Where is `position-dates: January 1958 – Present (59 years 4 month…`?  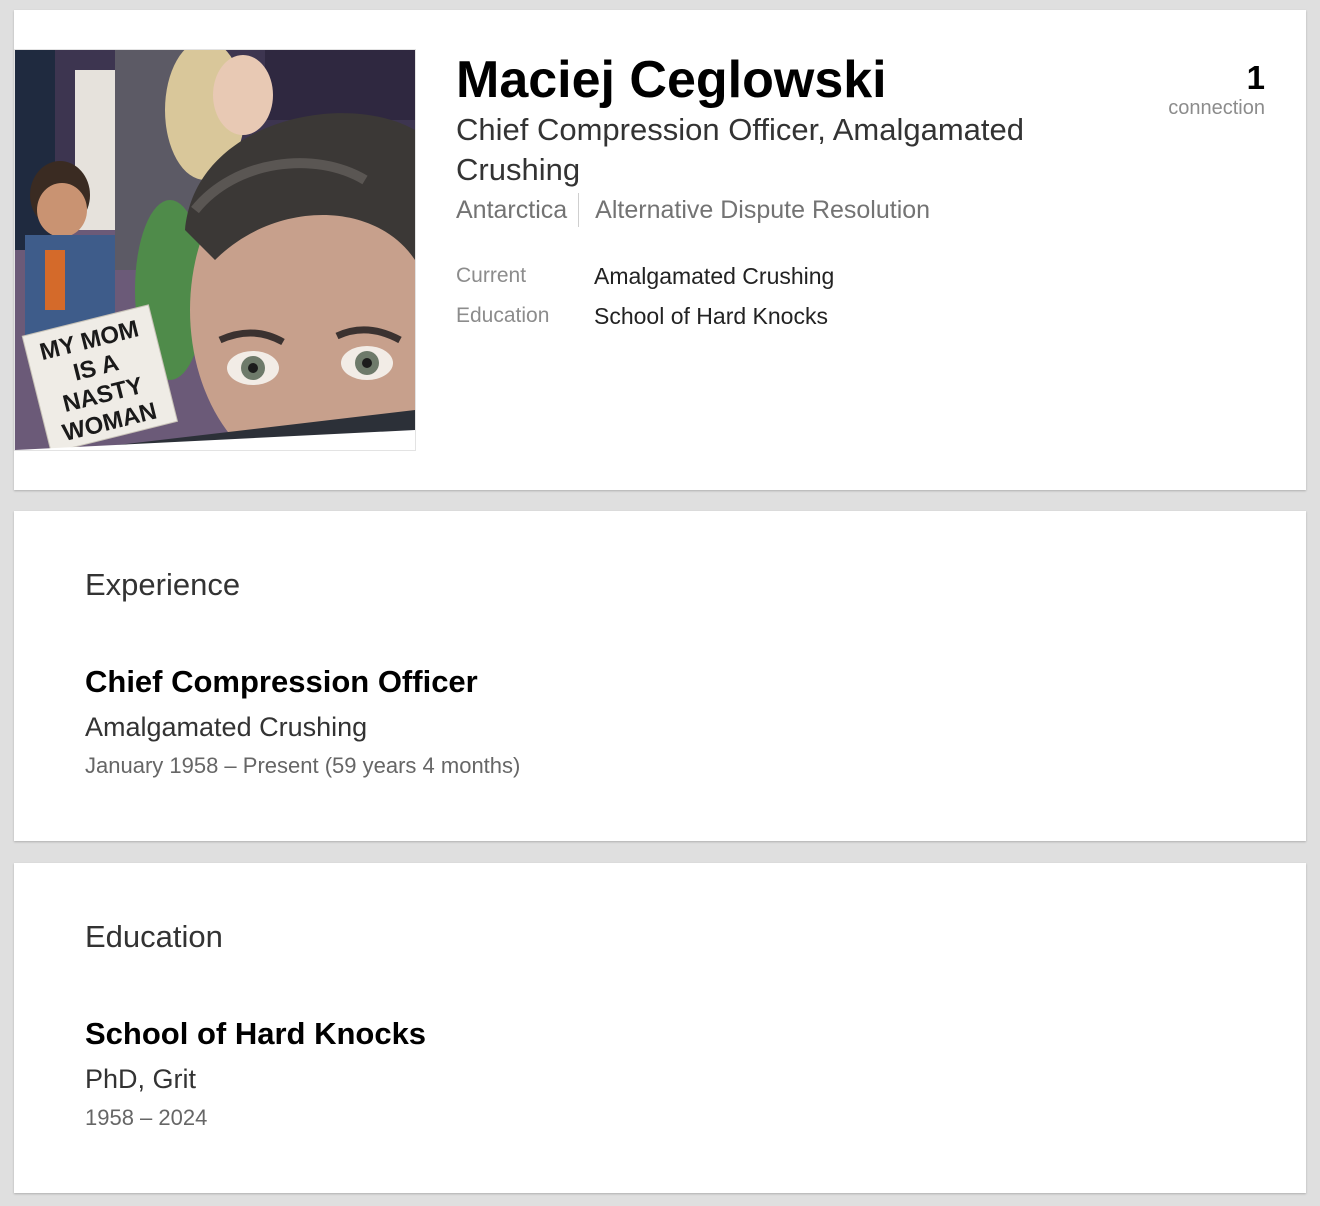 position-dates: January 1958 – Present (59 years 4 month… is located at coordinates (303, 765).